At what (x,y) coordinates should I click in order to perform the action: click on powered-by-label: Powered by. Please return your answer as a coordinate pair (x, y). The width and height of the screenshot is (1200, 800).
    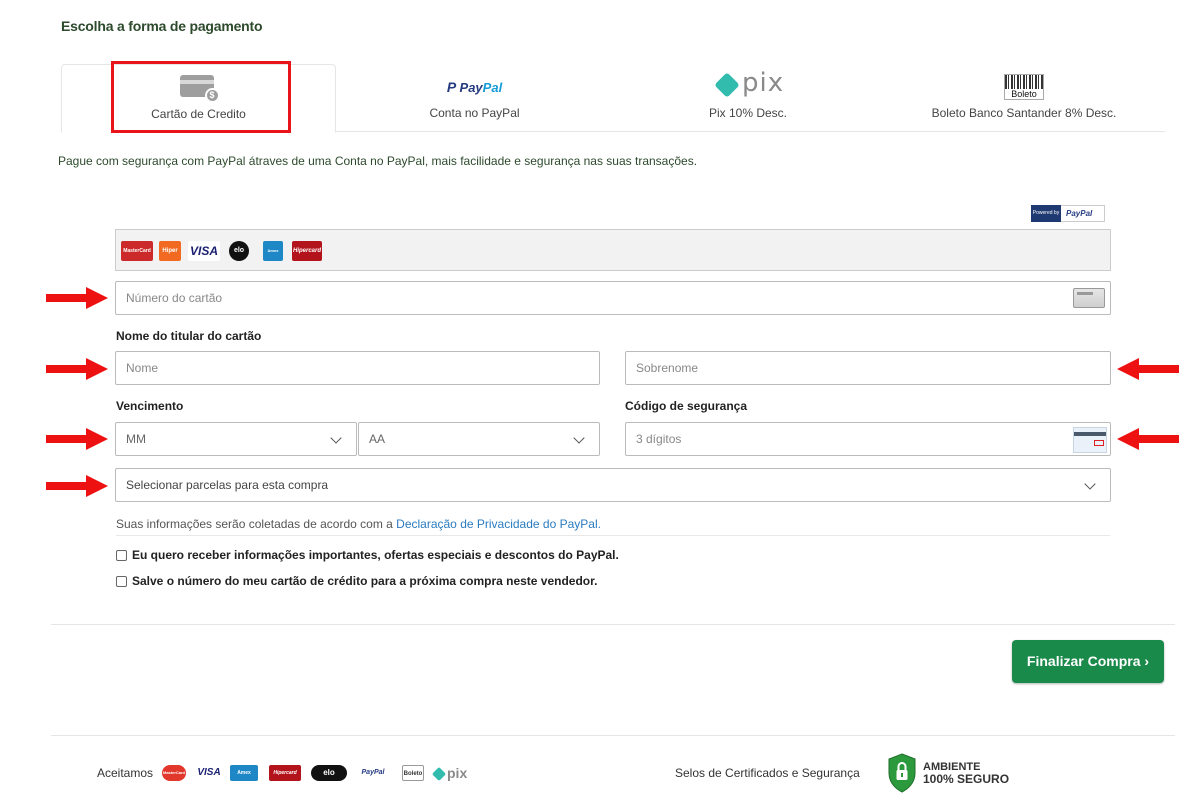
    Looking at the image, I should click on (1046, 213).